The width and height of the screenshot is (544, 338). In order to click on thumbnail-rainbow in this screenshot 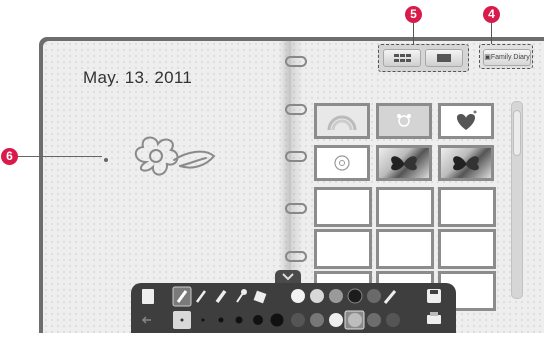, I will do `click(342, 121)`.